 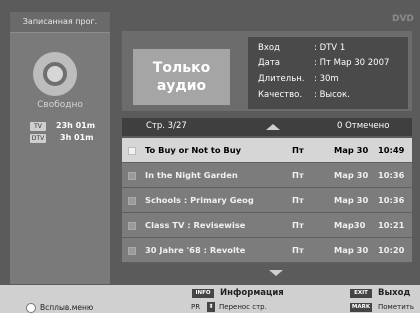 I want to click on detail-duration: Длительн. : 30m, so click(x=298, y=79).